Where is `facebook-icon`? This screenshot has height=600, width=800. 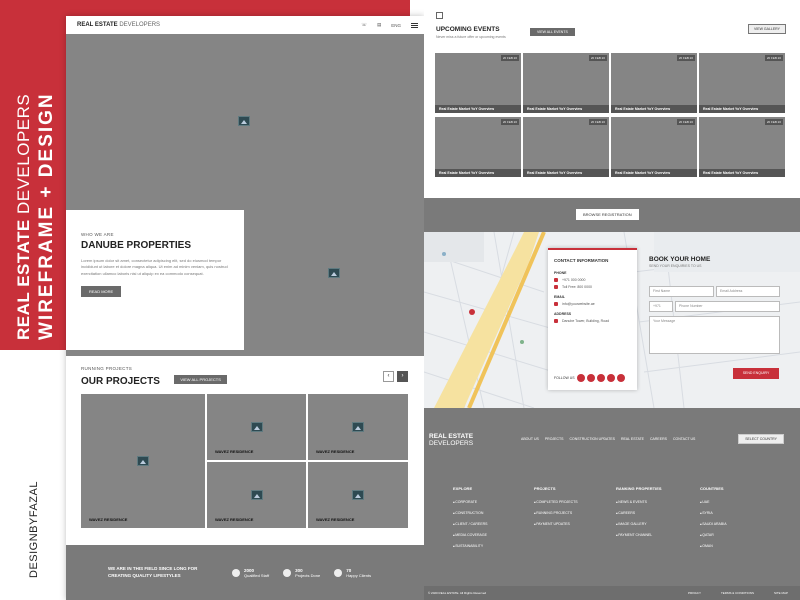
facebook-icon is located at coordinates (590, 378).